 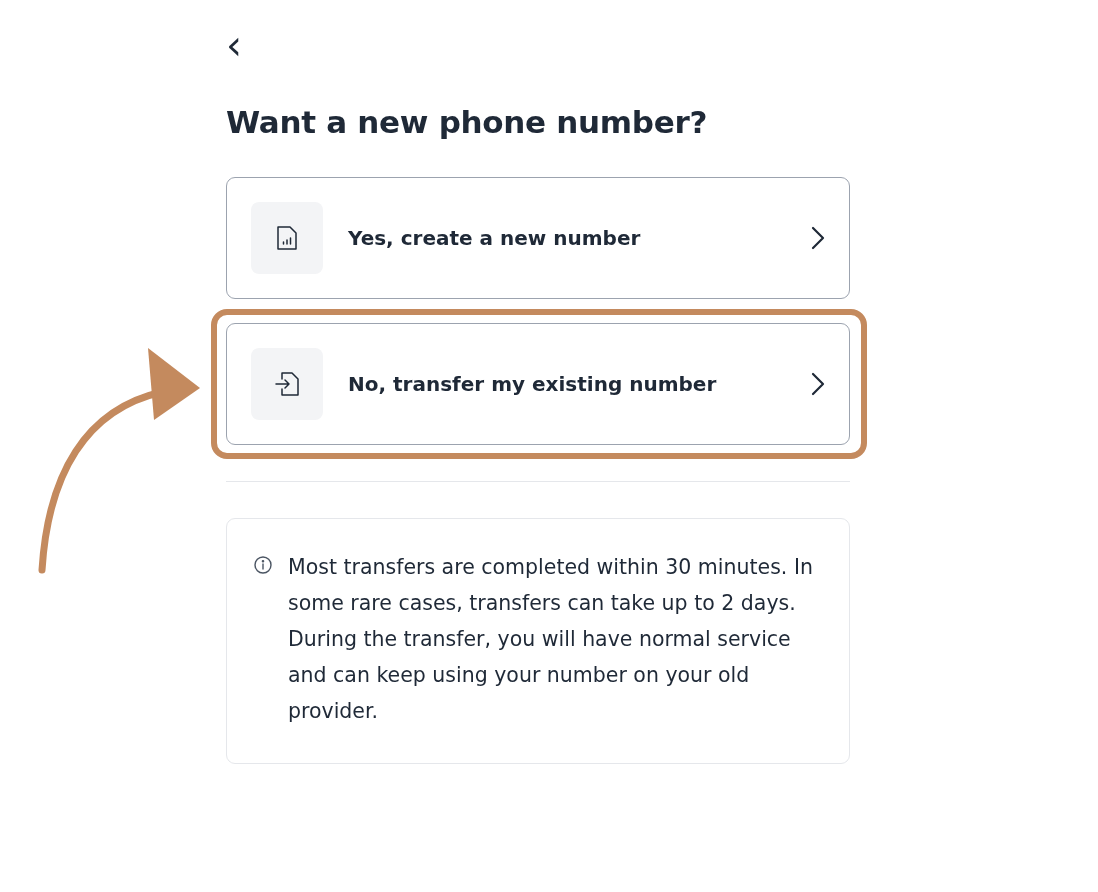 I want to click on option-card: No, transfer my existing number, so click(x=538, y=384).